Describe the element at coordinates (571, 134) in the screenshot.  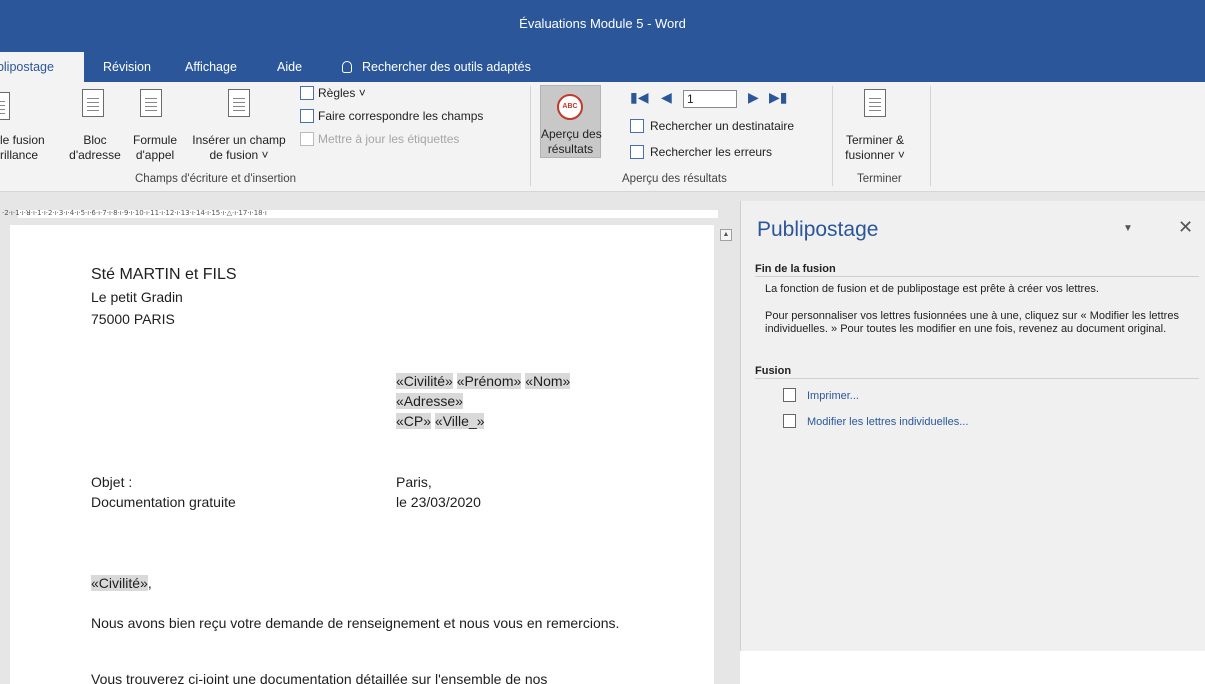
I see `apercu-label-1: Aperçu des` at that location.